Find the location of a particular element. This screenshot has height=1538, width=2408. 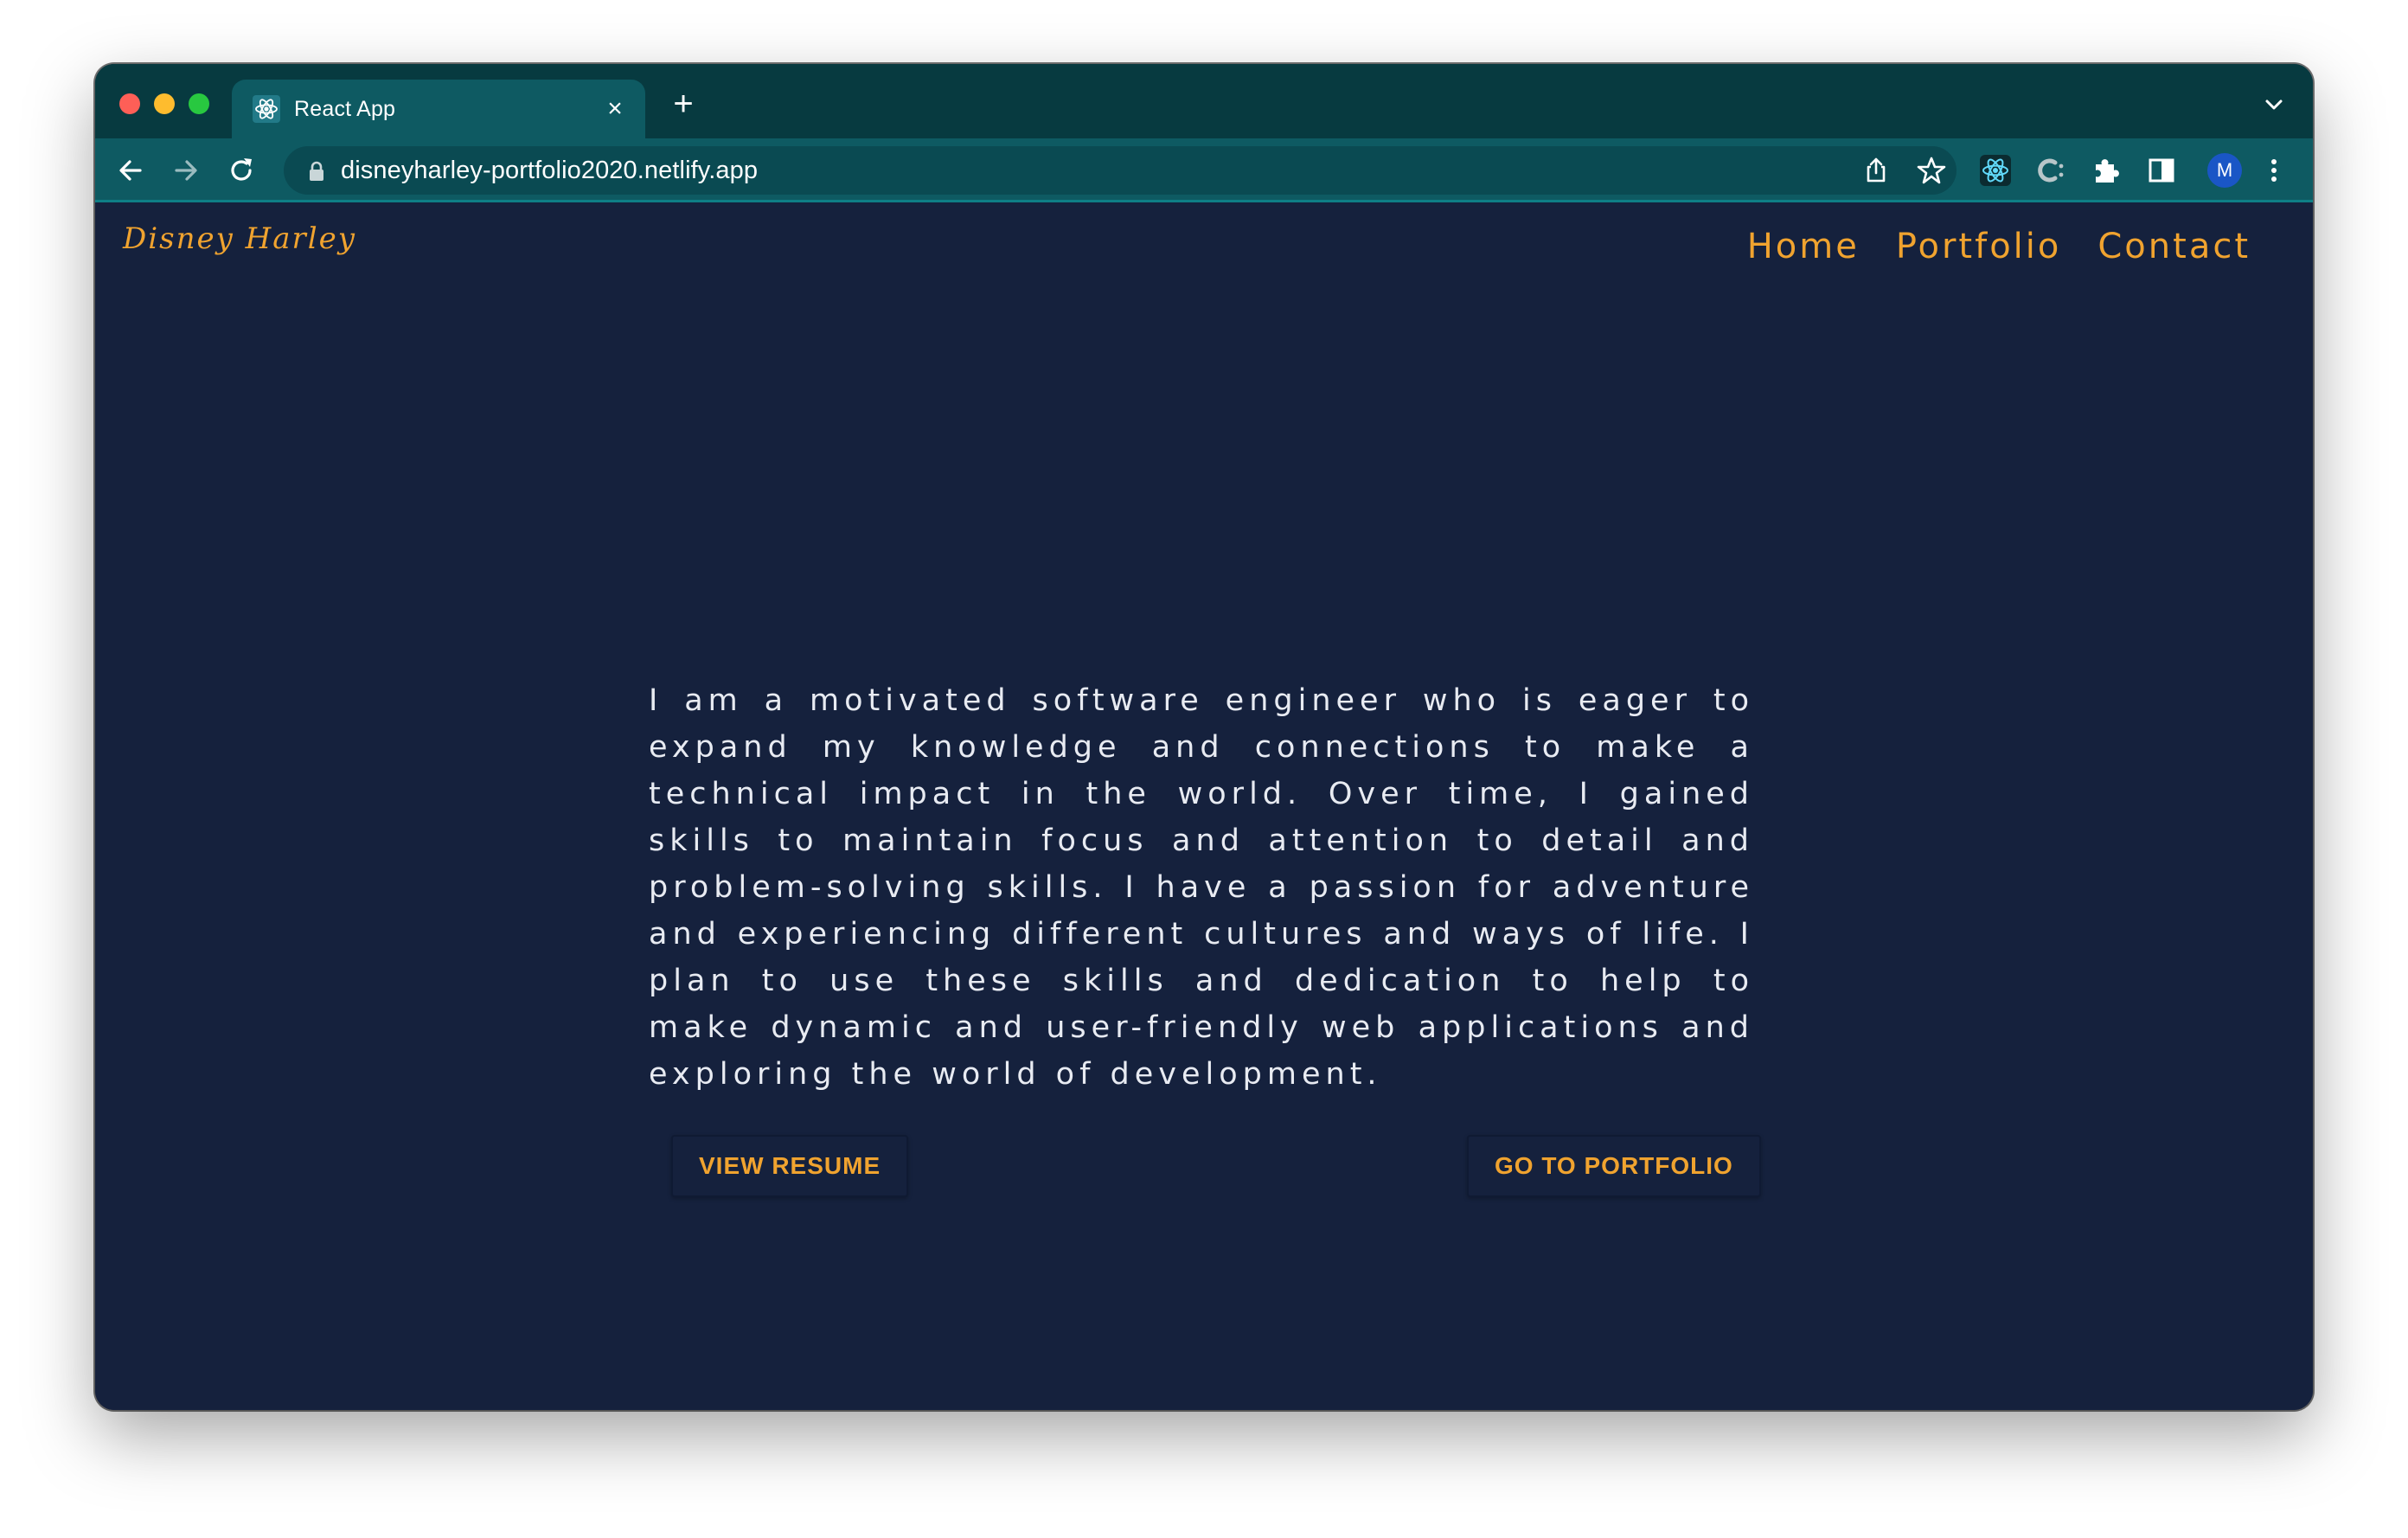

address-bar: disneyharley-portfolio2020.netlify.app is located at coordinates (1120, 170).